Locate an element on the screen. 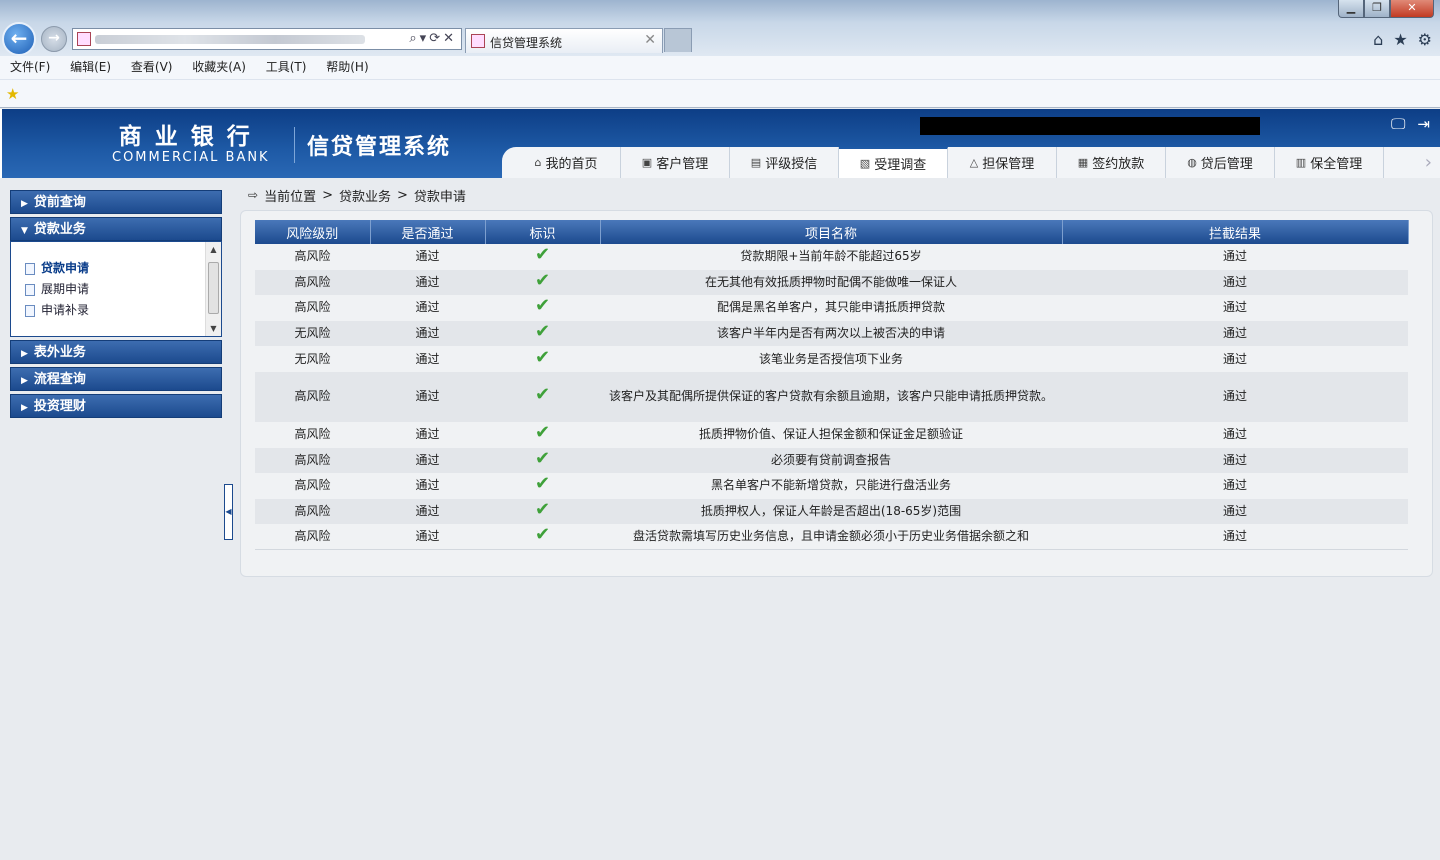  table-row: 无风险 通过 ✔ 该笔业务是否授信项下业务 通过 is located at coordinates (831, 359).